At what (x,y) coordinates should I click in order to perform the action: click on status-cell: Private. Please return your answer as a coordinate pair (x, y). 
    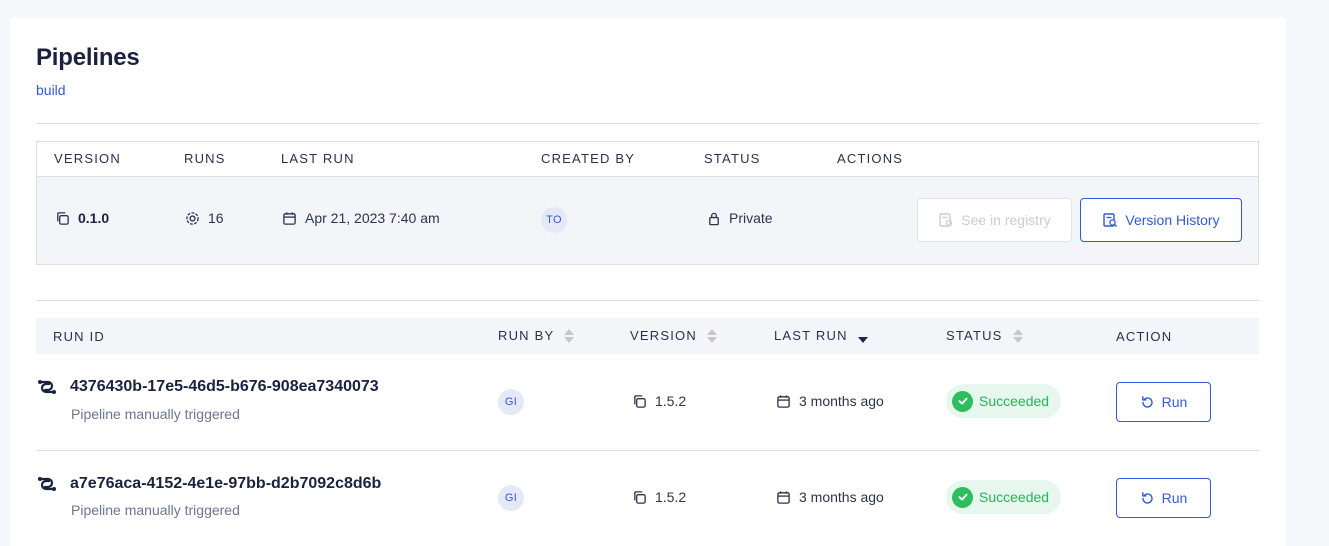
    Looking at the image, I should click on (740, 218).